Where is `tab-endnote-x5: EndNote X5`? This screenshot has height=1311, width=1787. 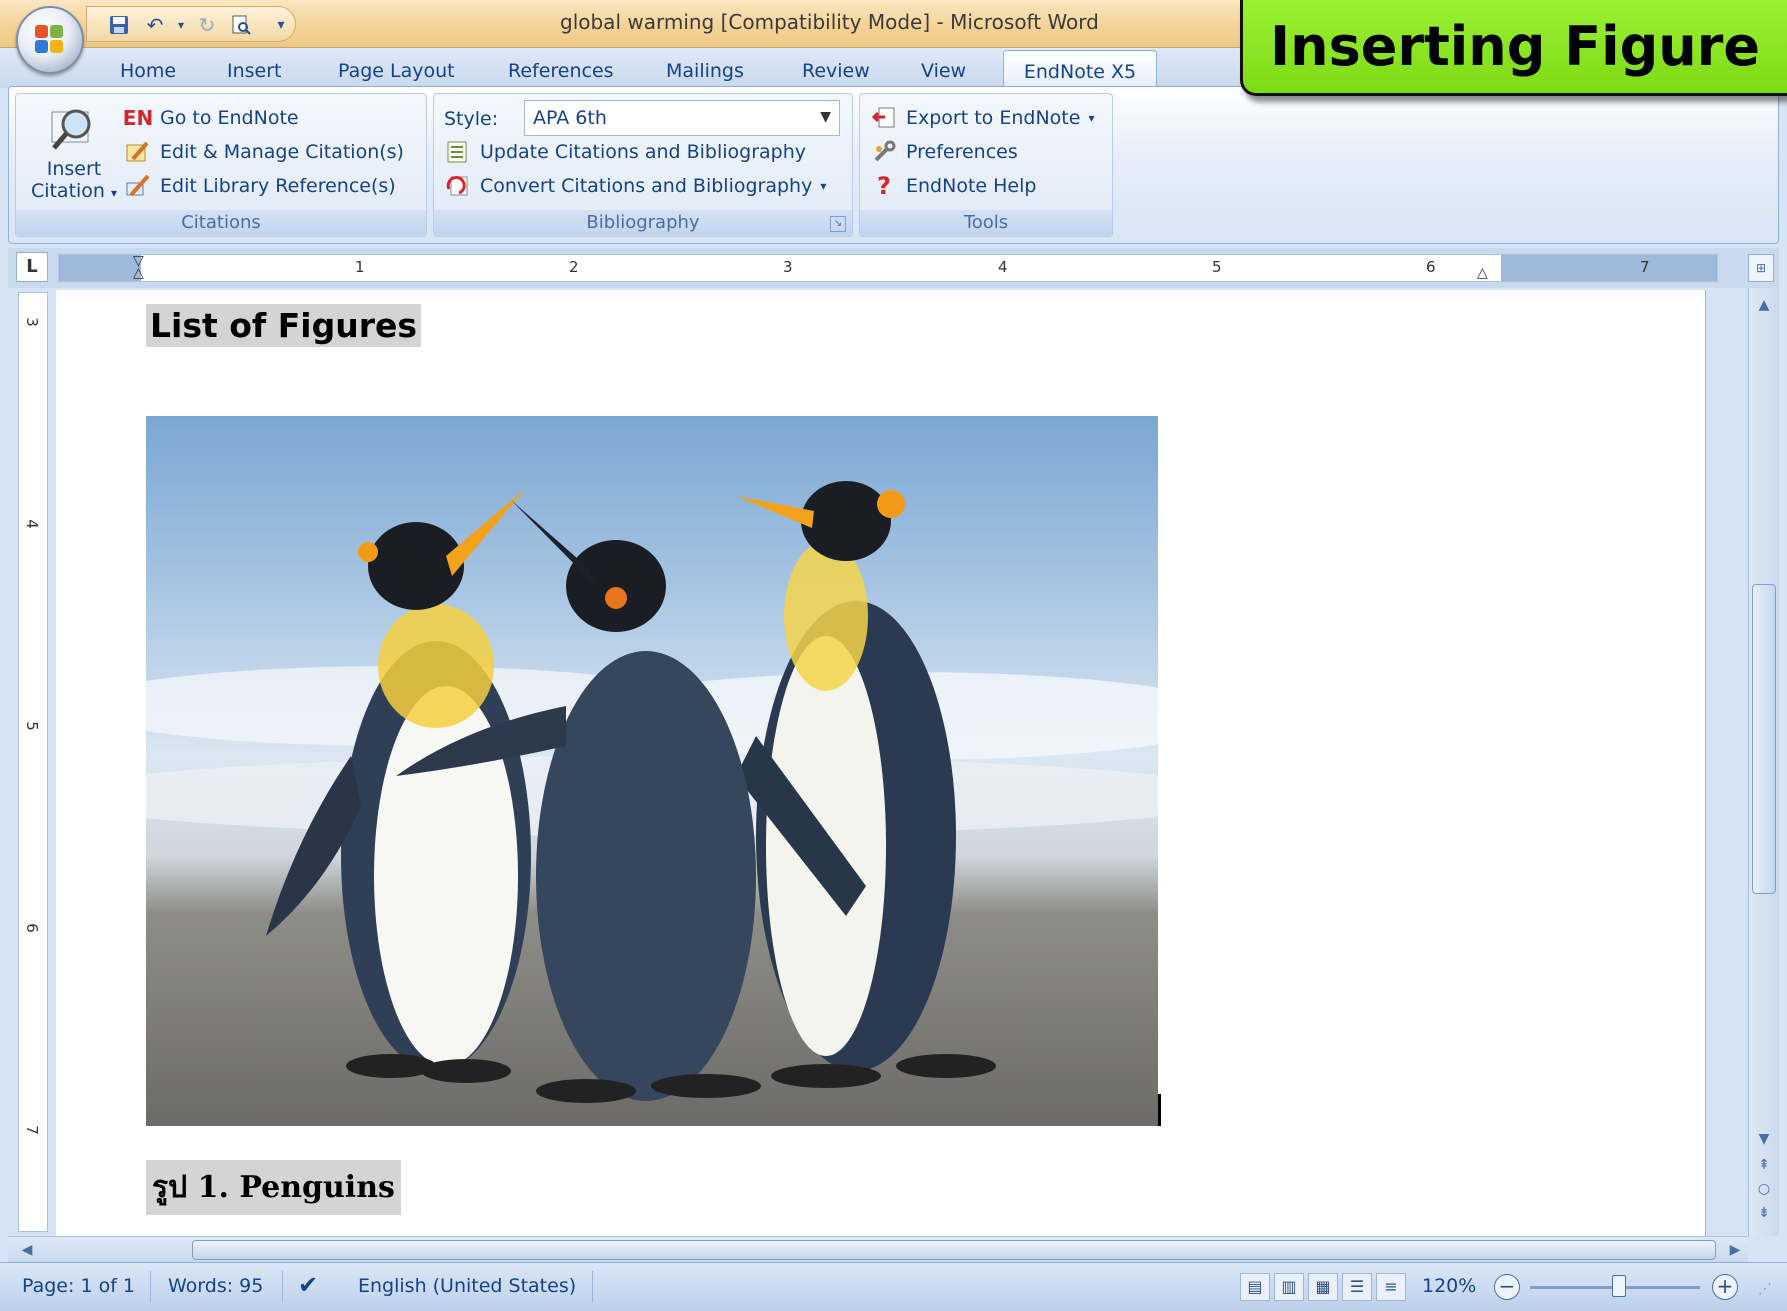
tab-endnote-x5: EndNote X5 is located at coordinates (1080, 70).